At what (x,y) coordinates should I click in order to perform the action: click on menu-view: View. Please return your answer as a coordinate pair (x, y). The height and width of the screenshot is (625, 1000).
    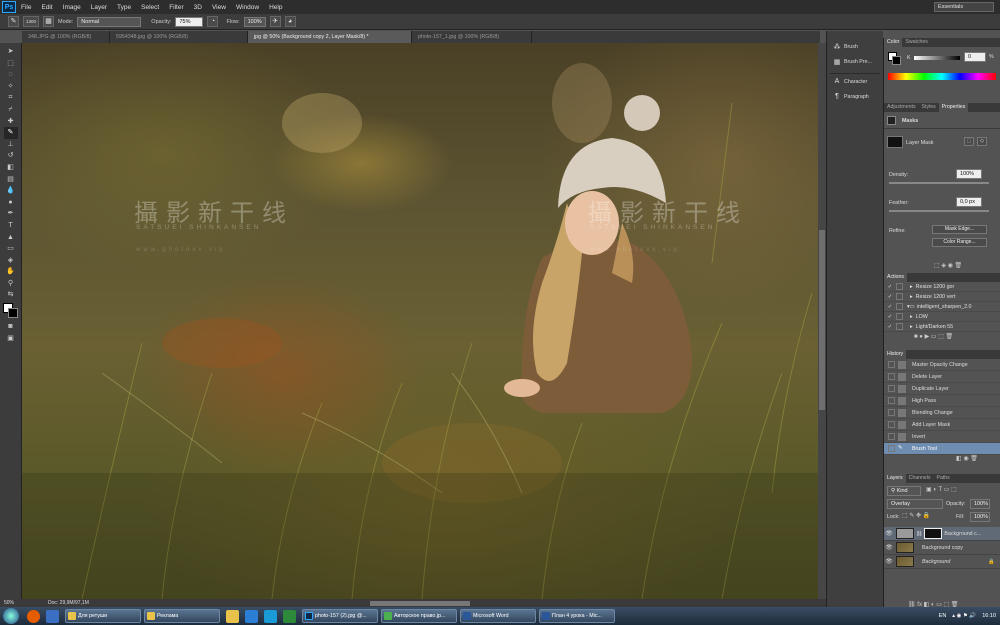
    Looking at the image, I should click on (219, 7).